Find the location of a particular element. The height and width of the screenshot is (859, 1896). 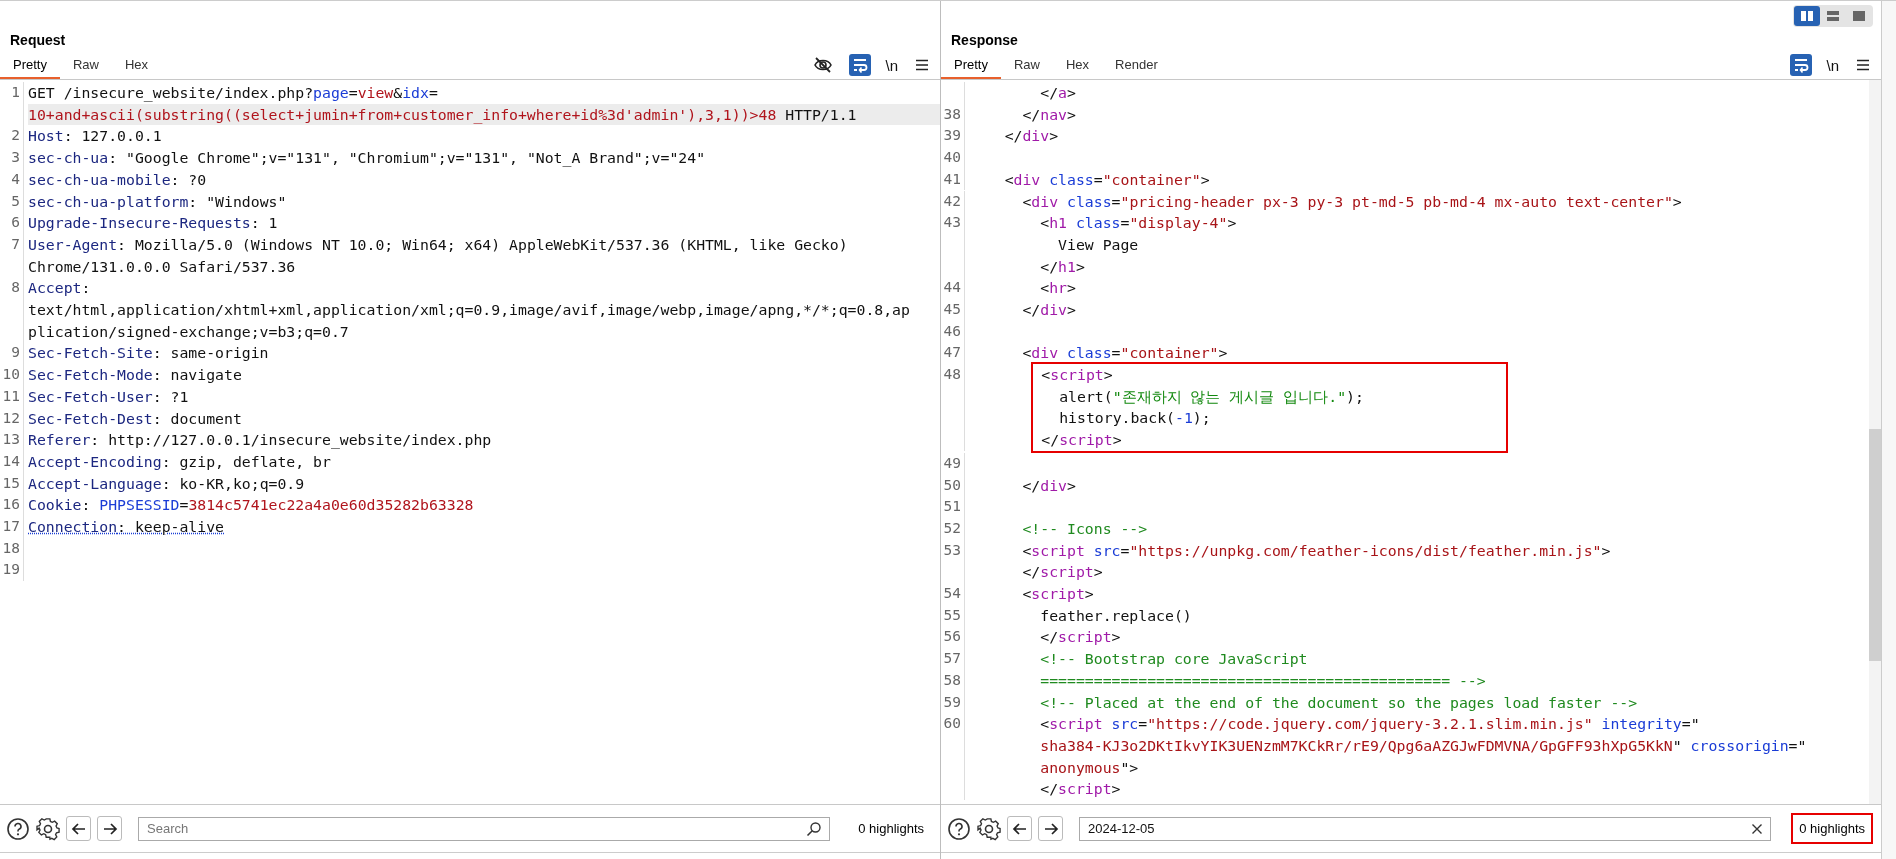

eye-slash-icon is located at coordinates (823, 65).